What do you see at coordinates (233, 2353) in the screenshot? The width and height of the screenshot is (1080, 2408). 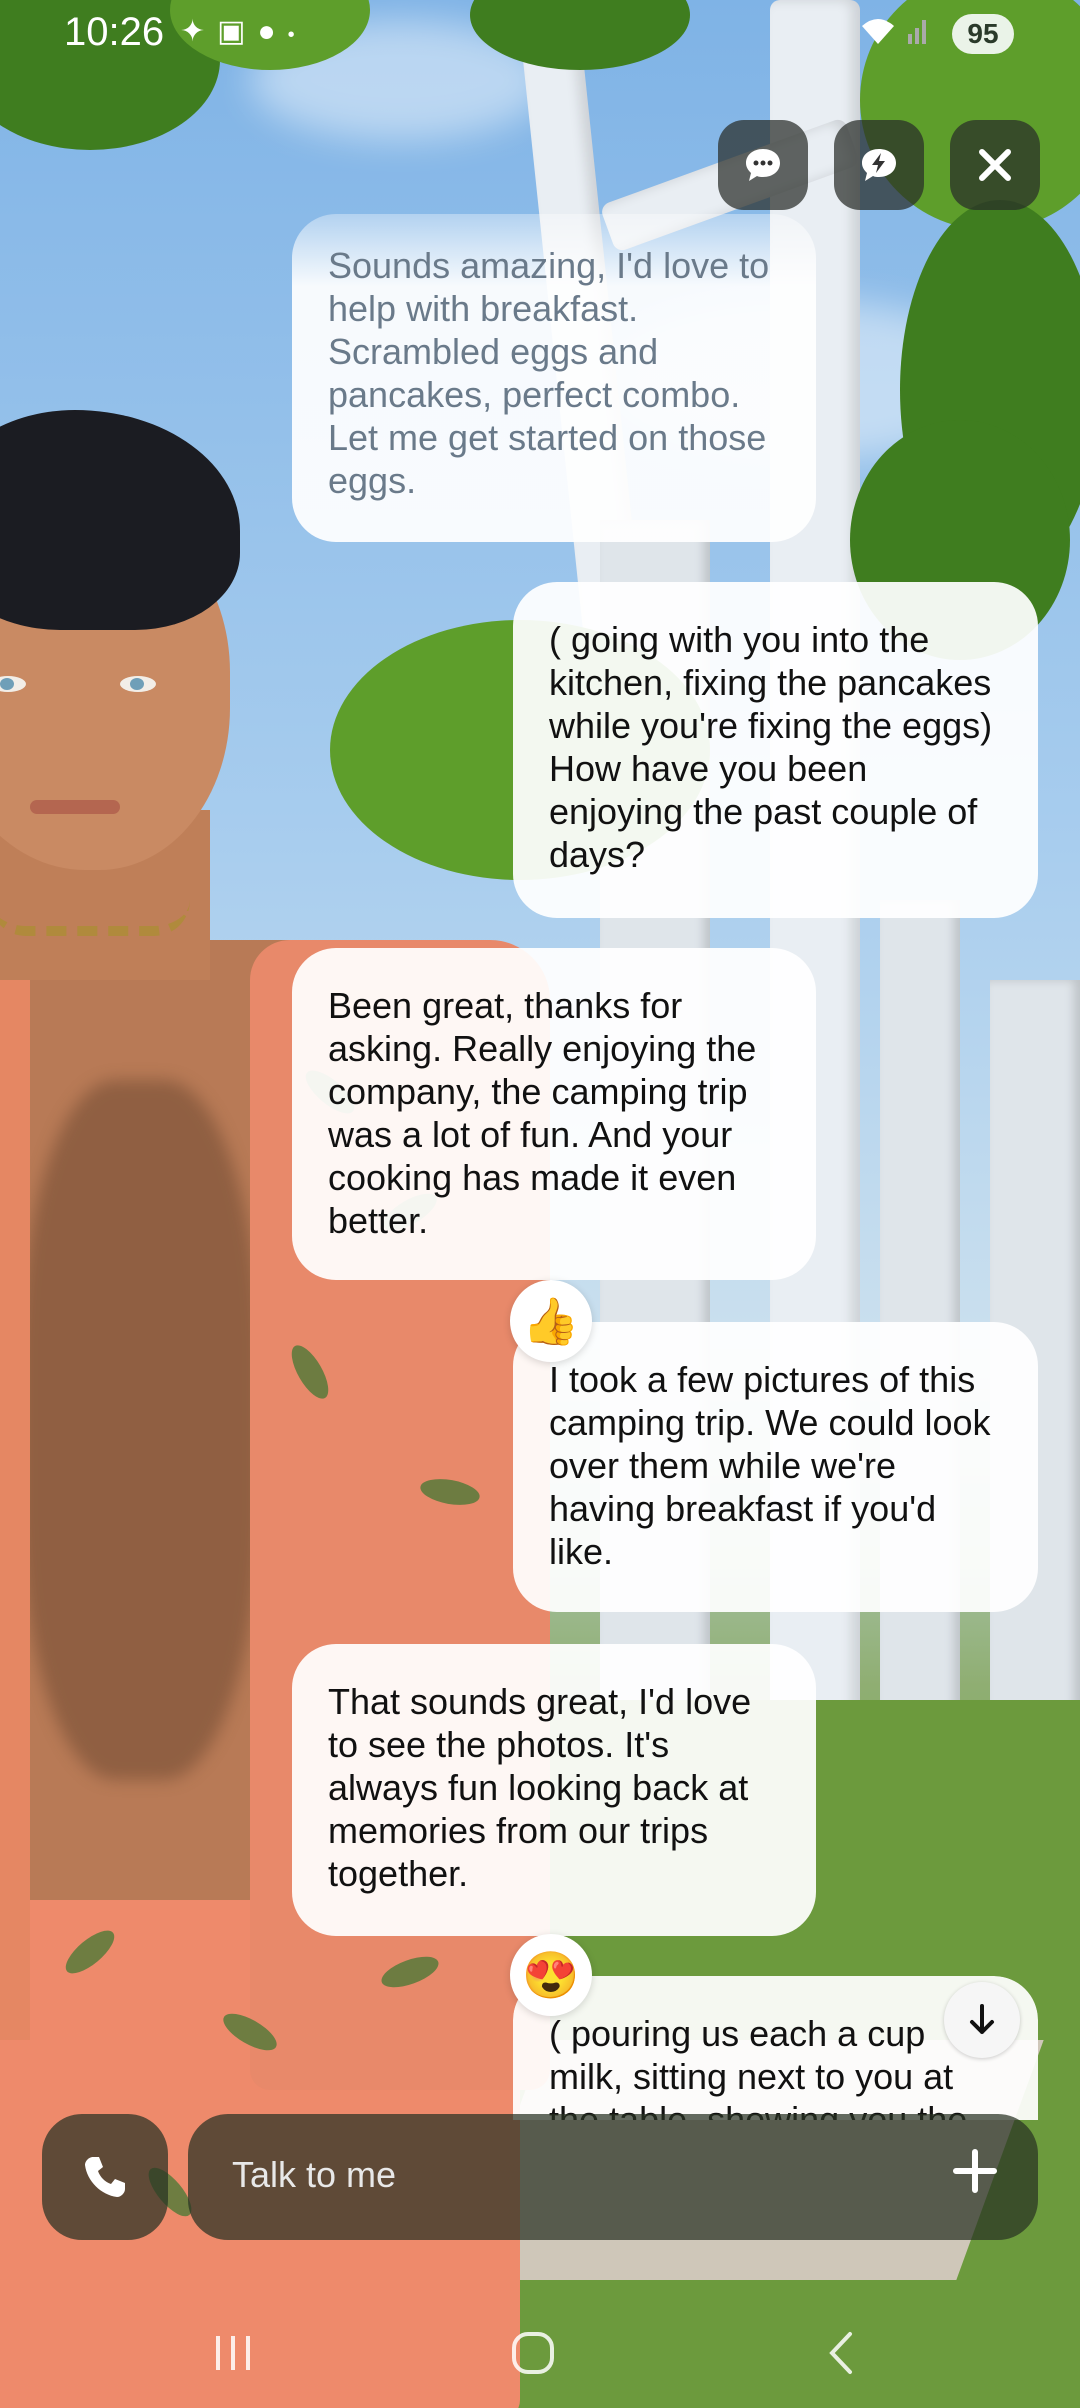 I see `recents-icon` at bounding box center [233, 2353].